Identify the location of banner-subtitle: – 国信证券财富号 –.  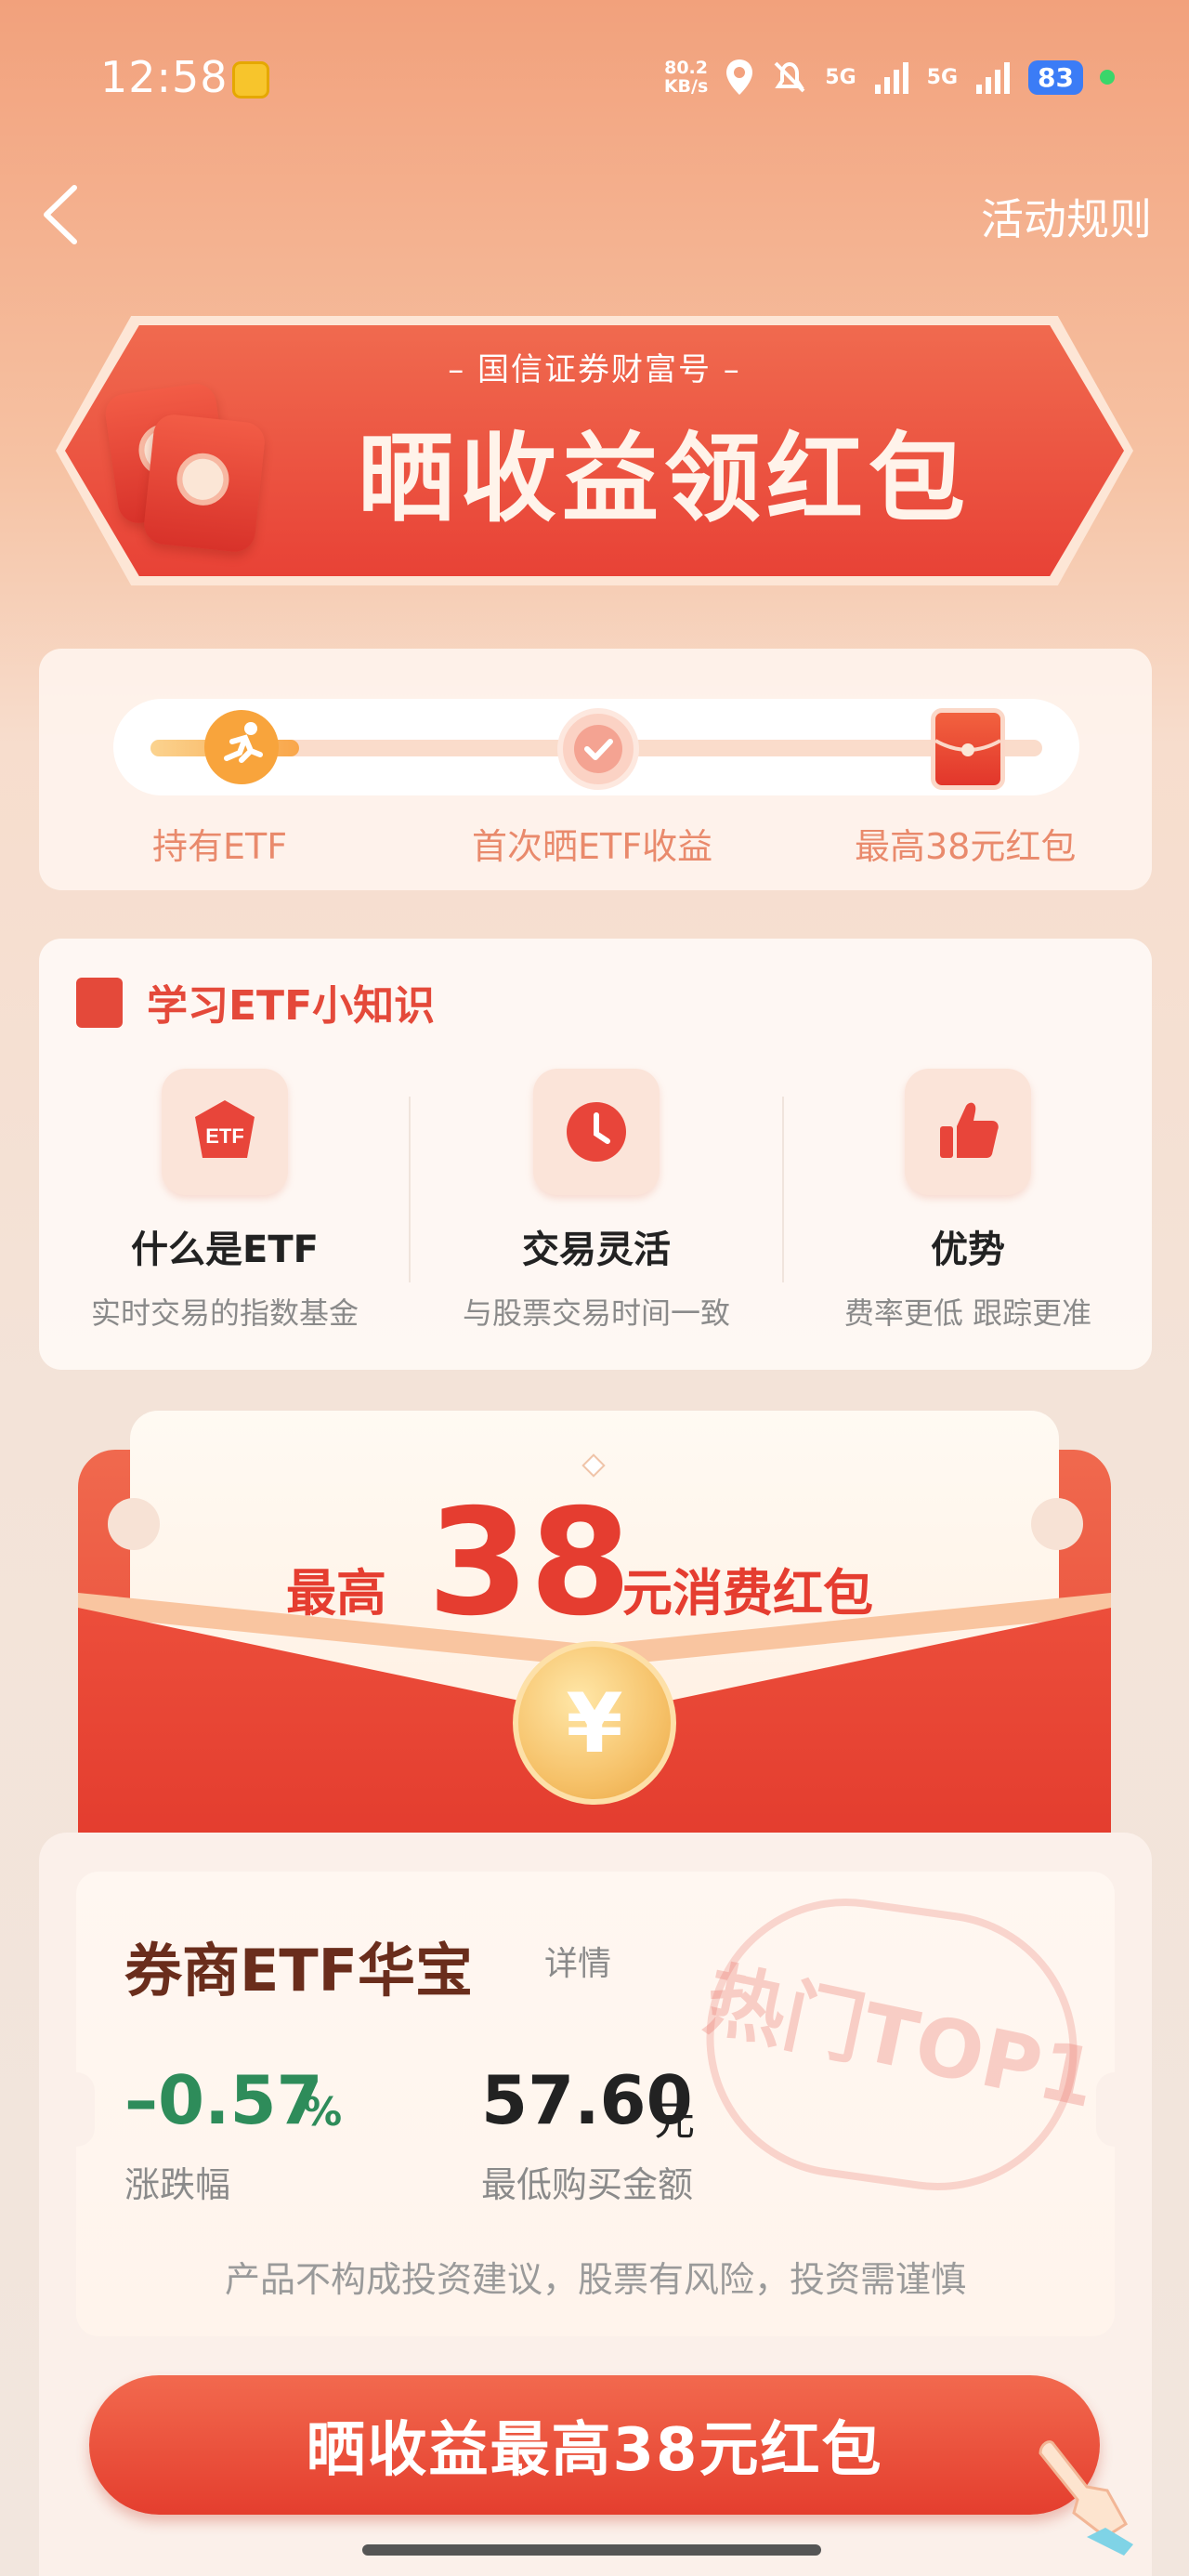
(594, 369).